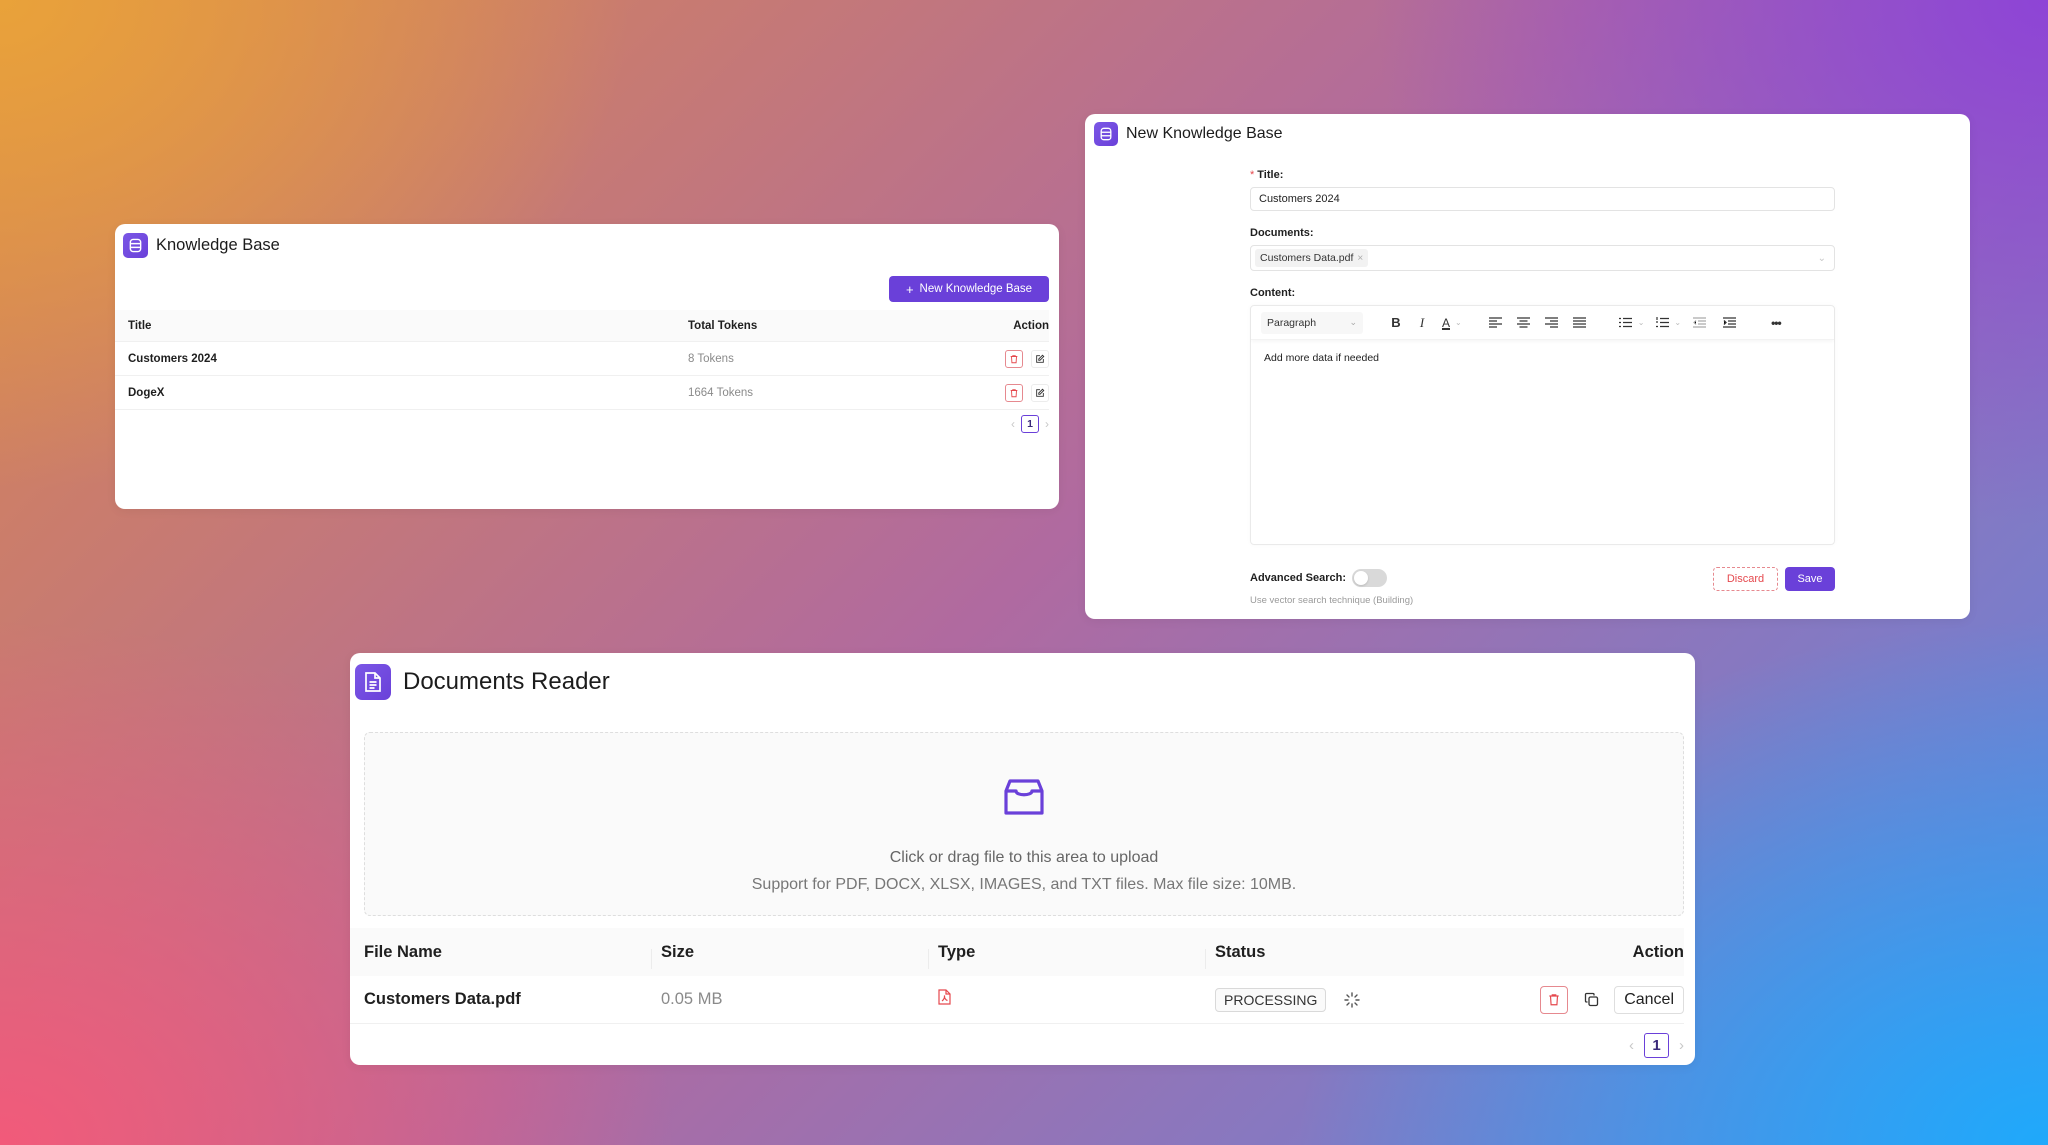  I want to click on indent-icon, so click(1729, 322).